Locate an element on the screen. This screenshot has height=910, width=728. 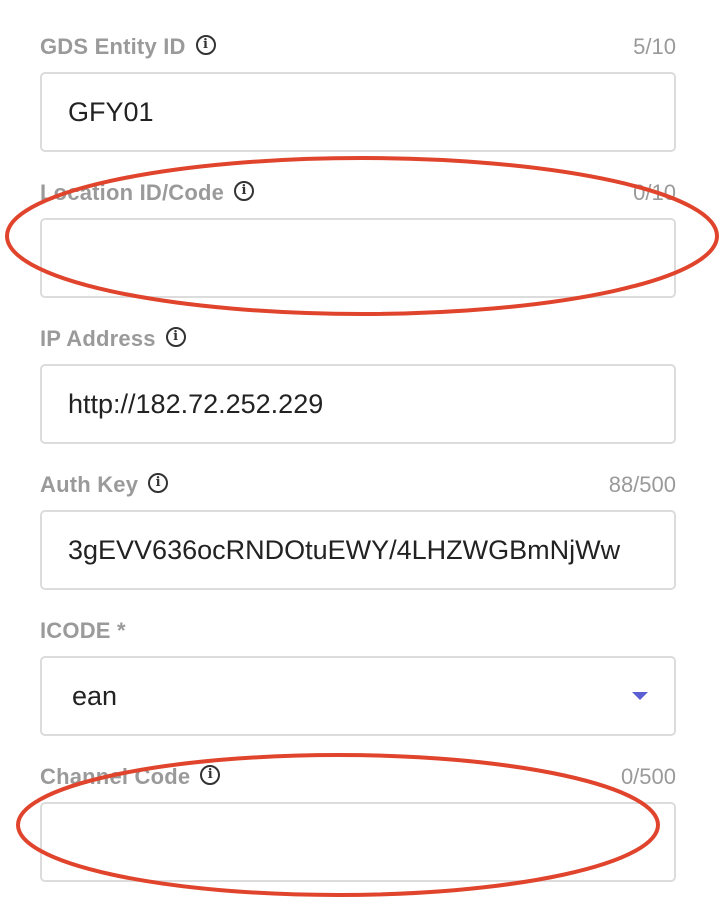
gds-entity-id-input: GFY01 is located at coordinates (358, 112).